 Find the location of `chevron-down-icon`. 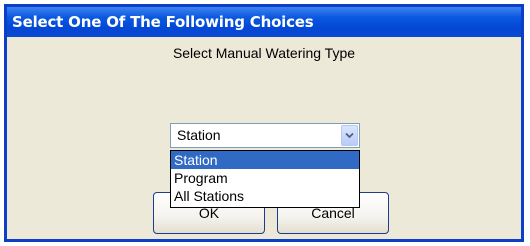

chevron-down-icon is located at coordinates (349, 135).